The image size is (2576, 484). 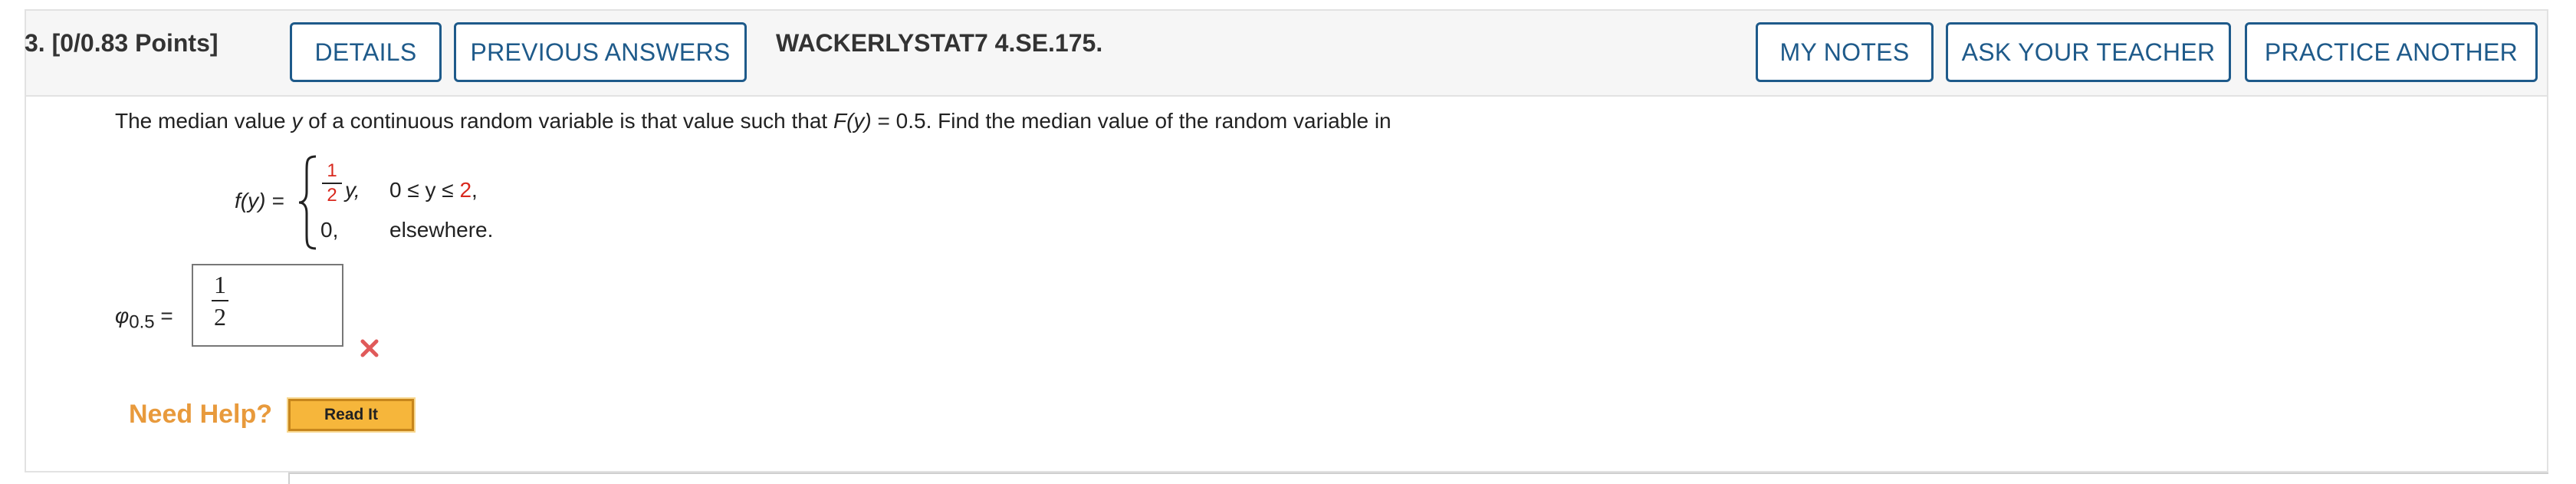 I want to click on next-section-border, so click(x=1418, y=478).